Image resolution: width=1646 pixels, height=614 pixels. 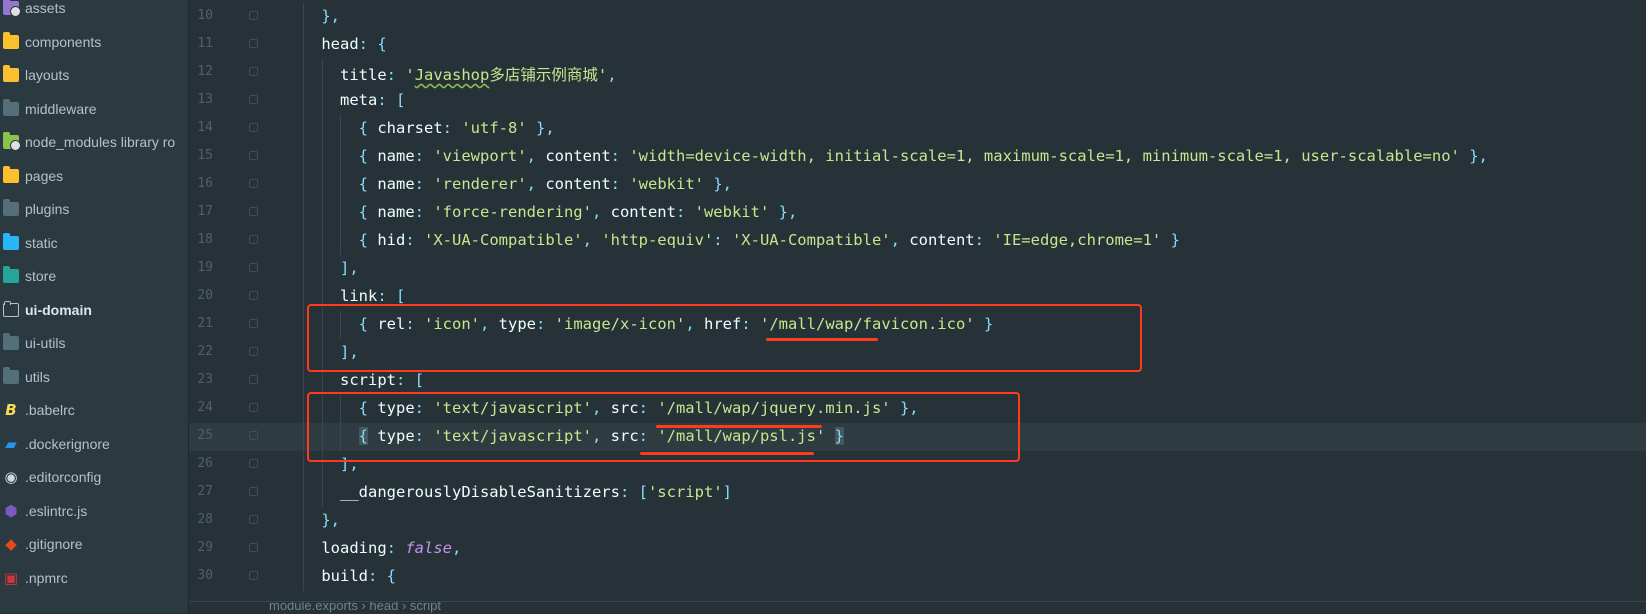 What do you see at coordinates (917, 549) in the screenshot?
I see `code-line: 29 loading: false,` at bounding box center [917, 549].